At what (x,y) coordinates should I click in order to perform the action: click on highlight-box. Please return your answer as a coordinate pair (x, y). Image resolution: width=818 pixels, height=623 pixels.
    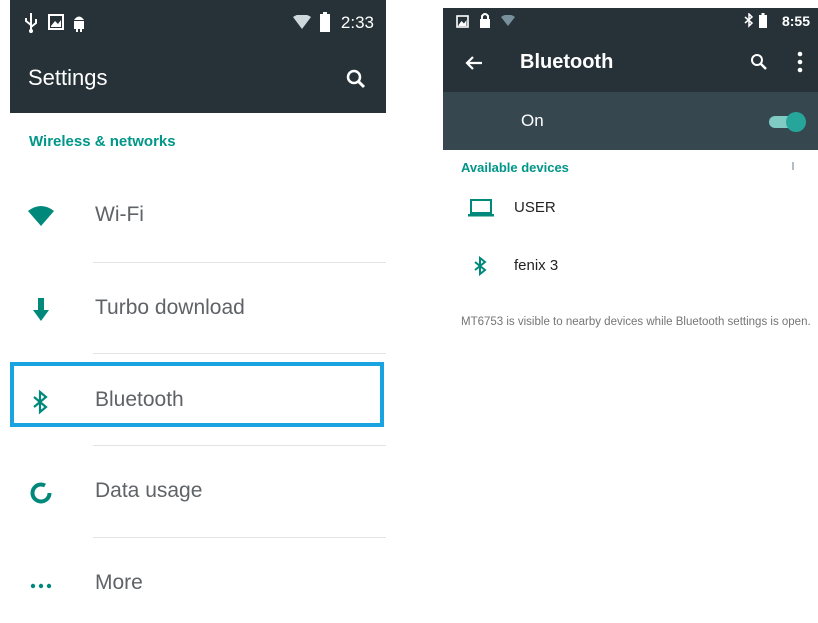
    Looking at the image, I should click on (197, 394).